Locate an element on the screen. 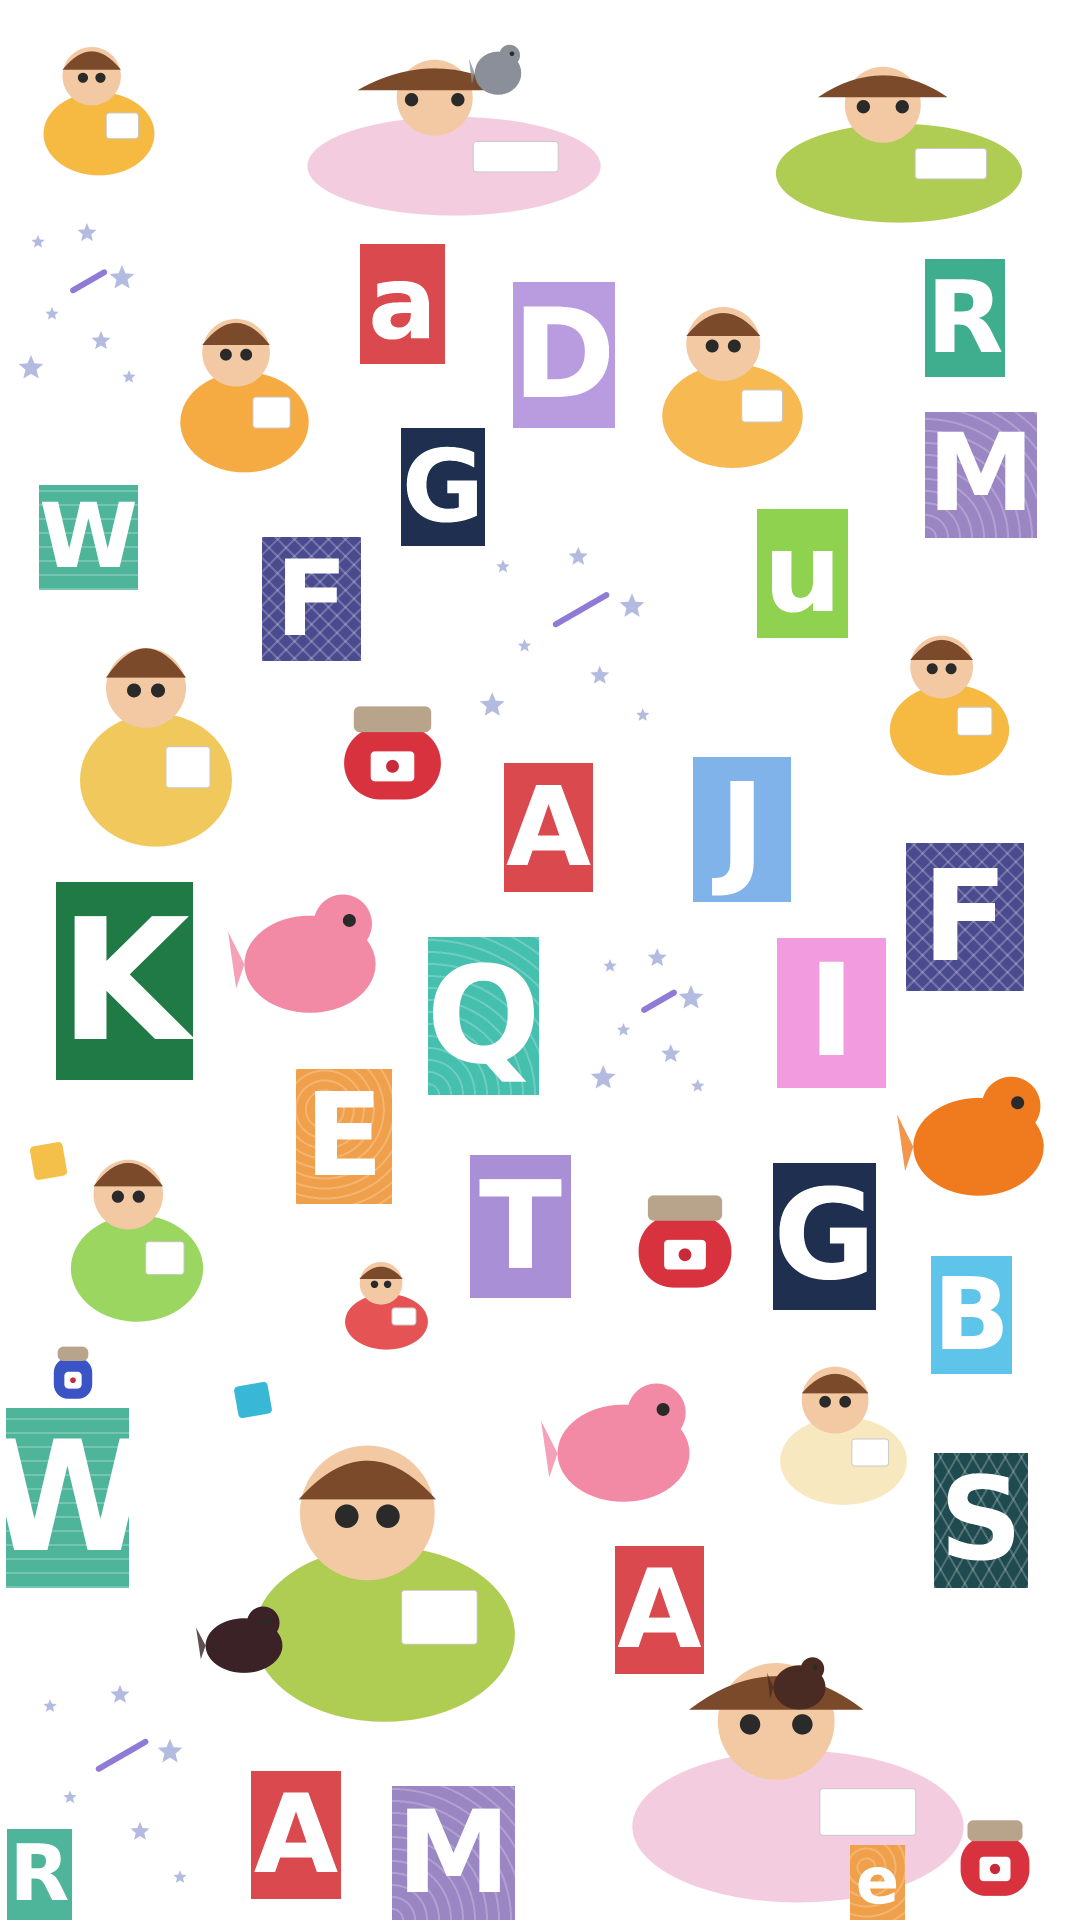 This screenshot has width=1080, height=1924. letter-tile-b: B is located at coordinates (971, 1315).